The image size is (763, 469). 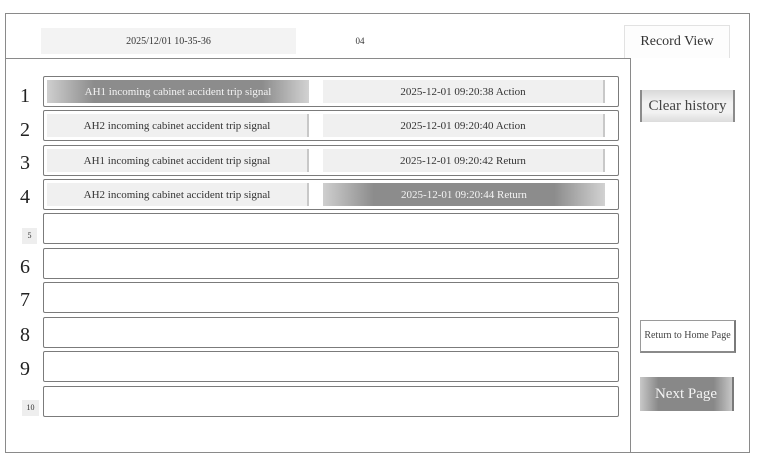 I want to click on record-time-status: 2025-12-01 09:20:42 Return, so click(x=464, y=160).